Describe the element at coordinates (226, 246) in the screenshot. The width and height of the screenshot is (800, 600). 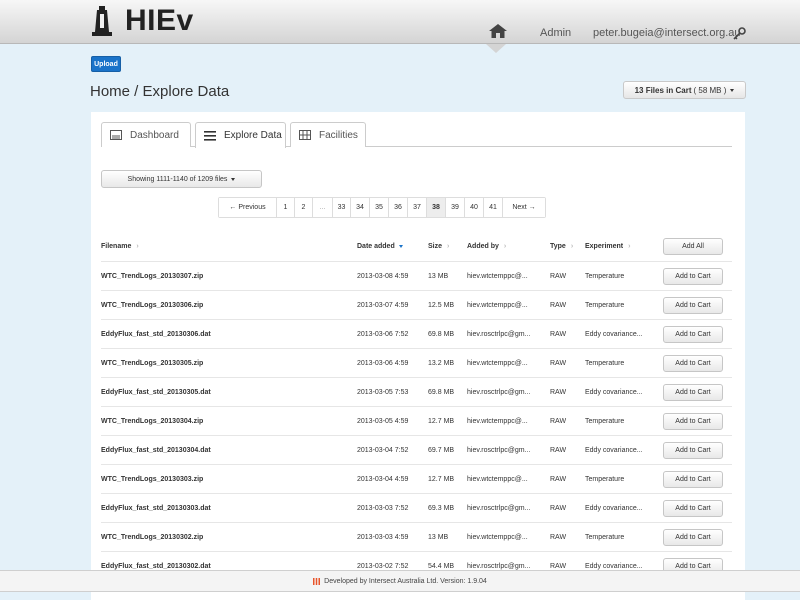
I see `header-filename: Filename ›` at that location.